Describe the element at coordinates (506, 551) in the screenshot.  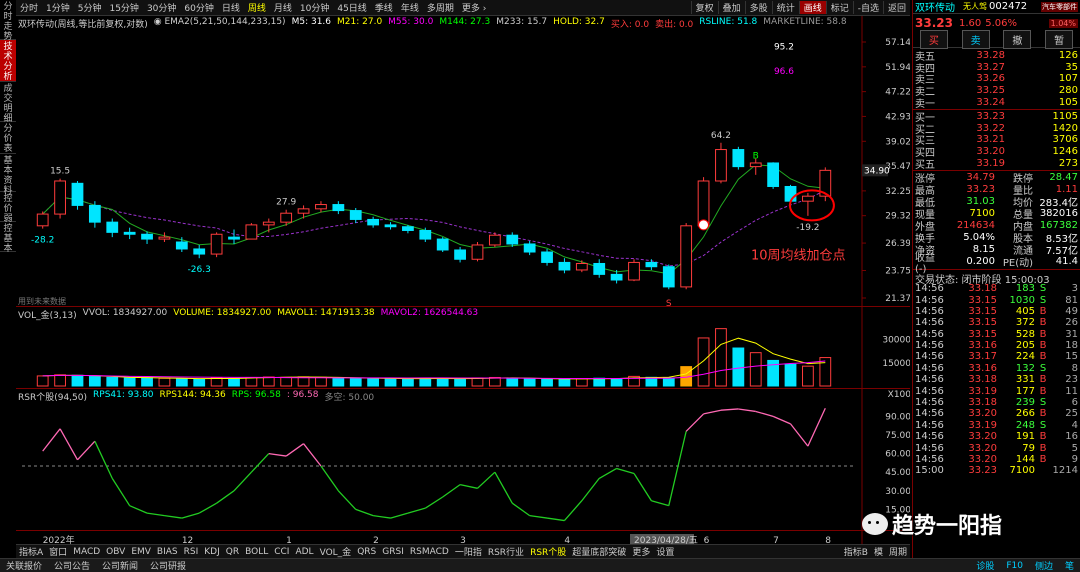
I see `indicator-tab: RSR行业` at that location.